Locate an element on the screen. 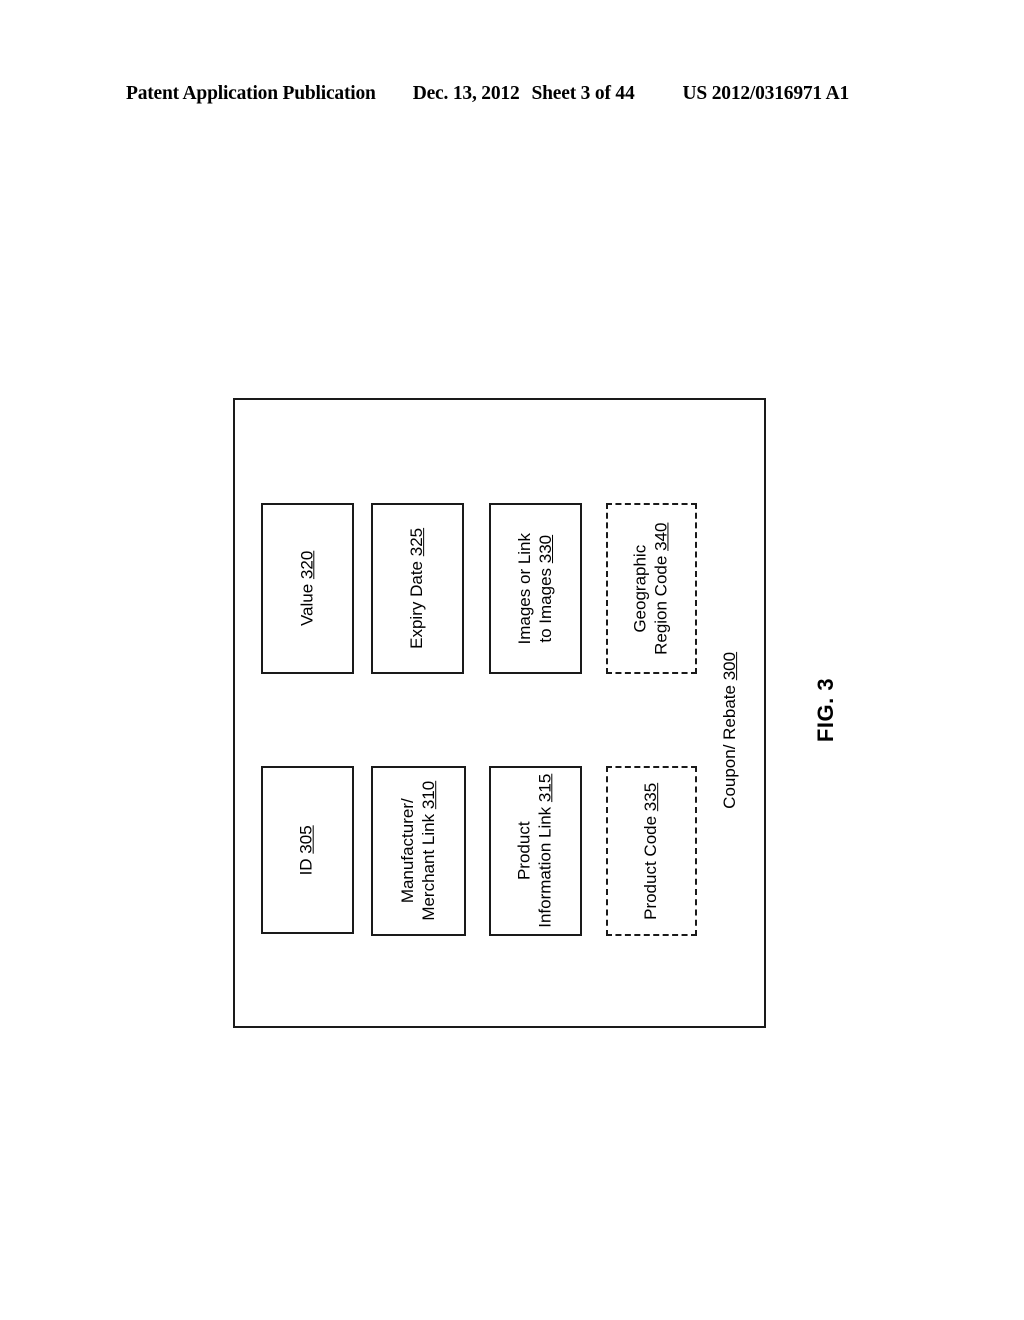 This screenshot has width=1024, height=1320. block-geographic-region-code-line1: Geographic is located at coordinates (640, 588).